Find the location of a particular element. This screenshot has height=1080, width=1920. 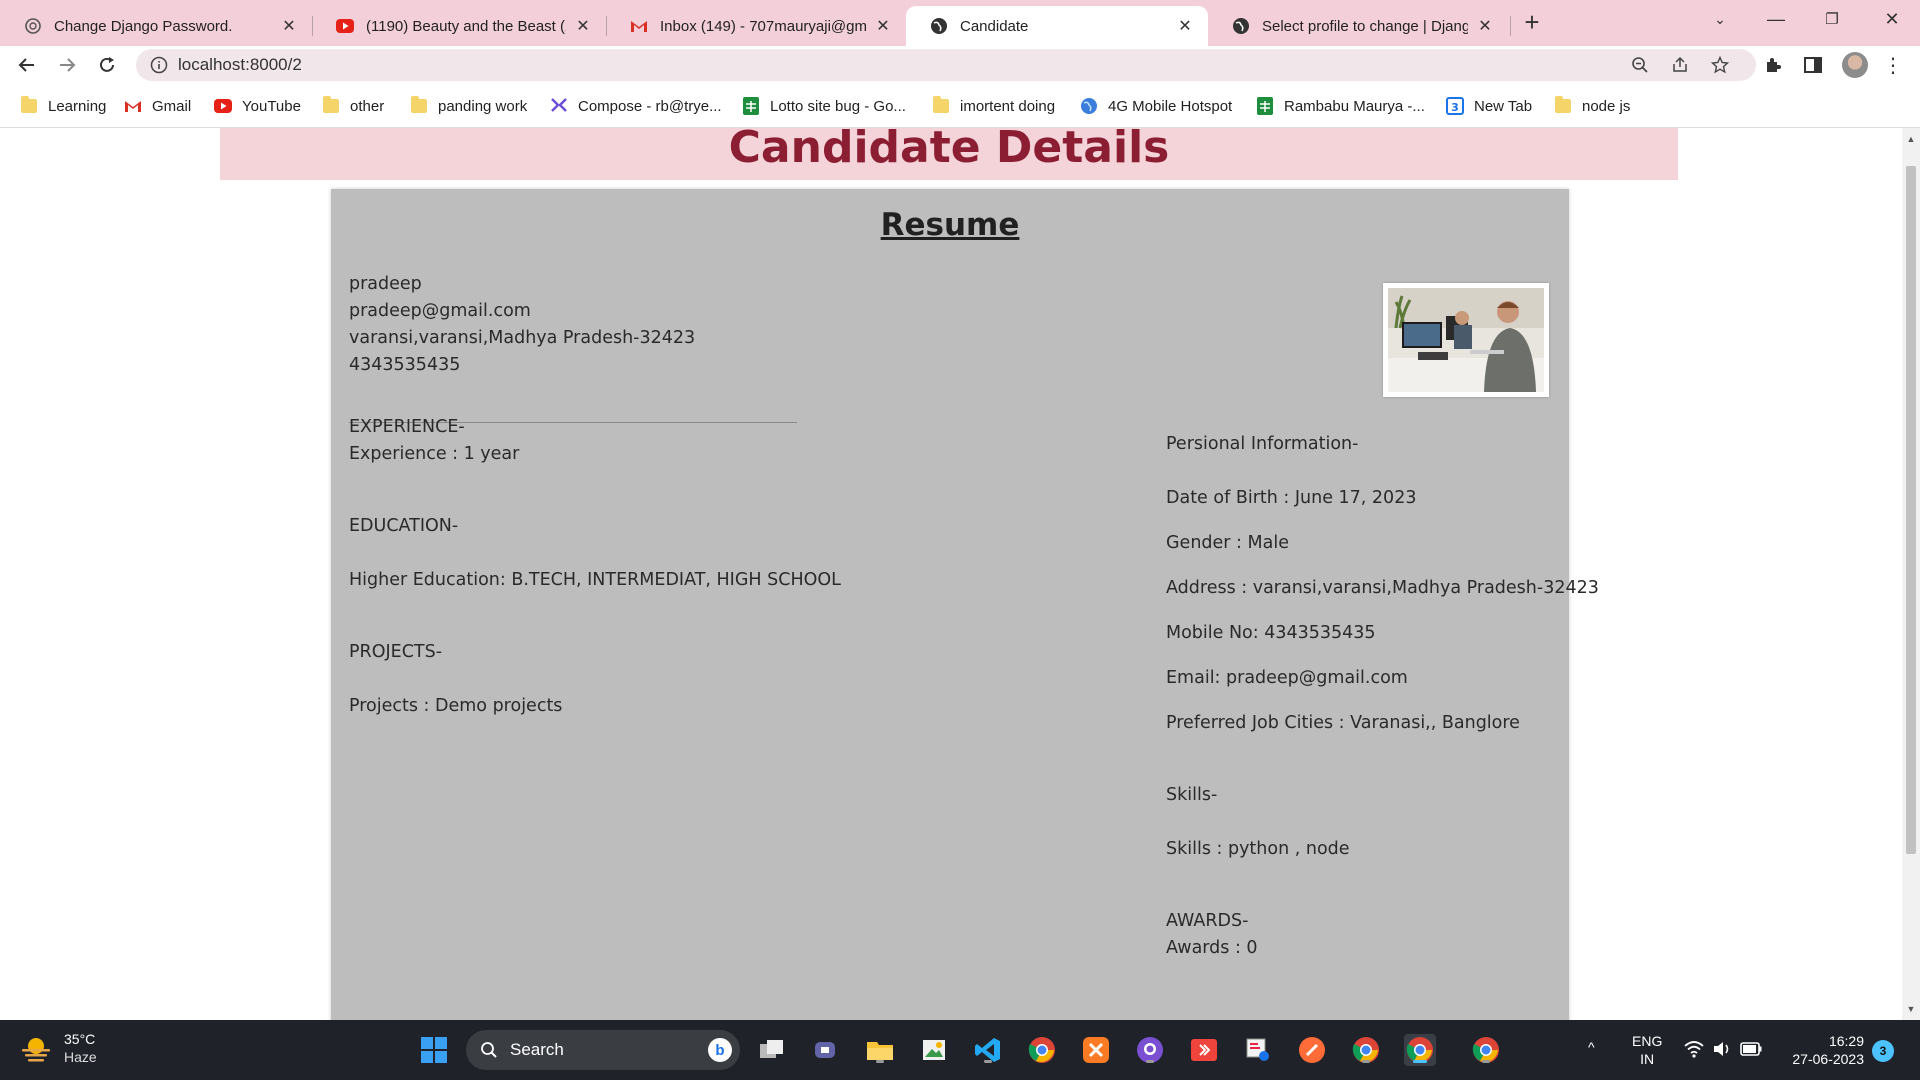

chrome-profile-icon is located at coordinates (1366, 1050).